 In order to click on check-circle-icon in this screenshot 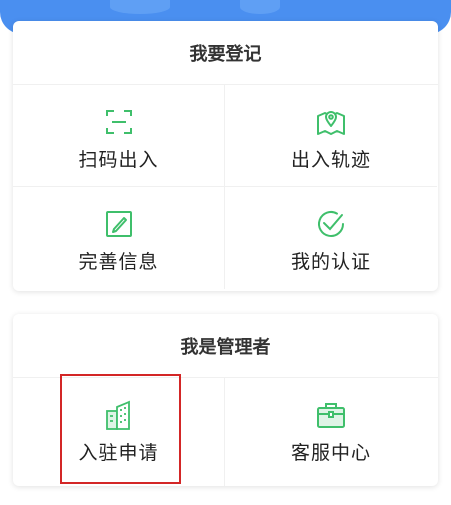, I will do `click(331, 224)`.